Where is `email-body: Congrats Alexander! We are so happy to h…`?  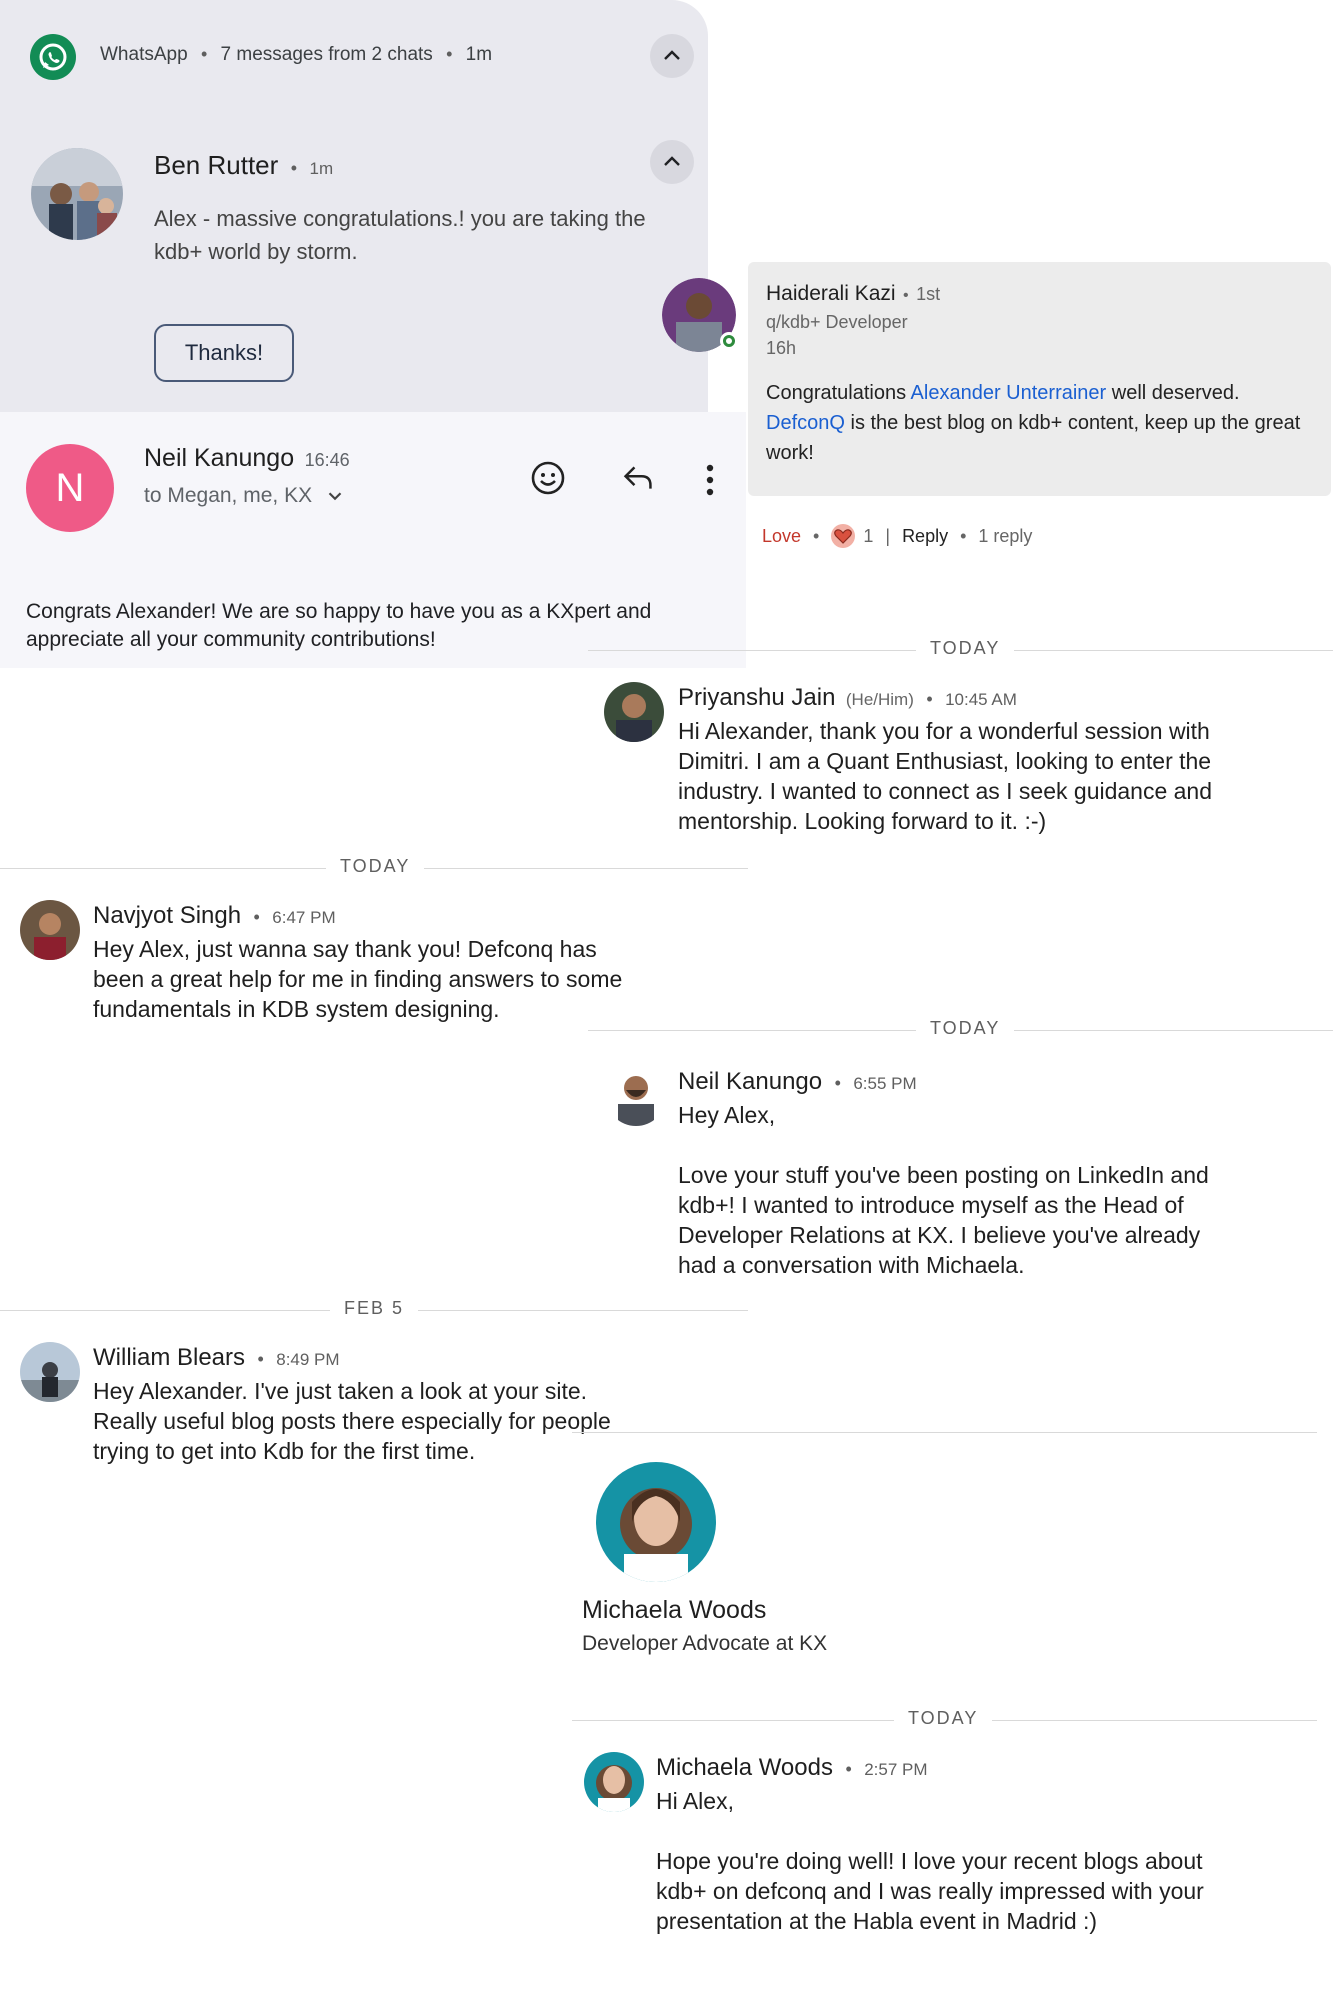 email-body: Congrats Alexander! We are so happy to h… is located at coordinates (339, 625).